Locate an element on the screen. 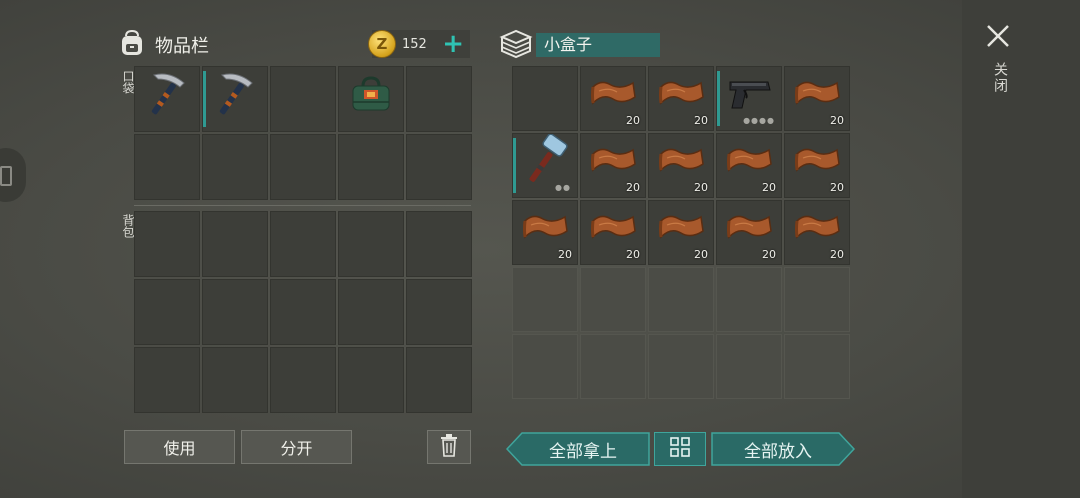  close-button is located at coordinates (998, 36).